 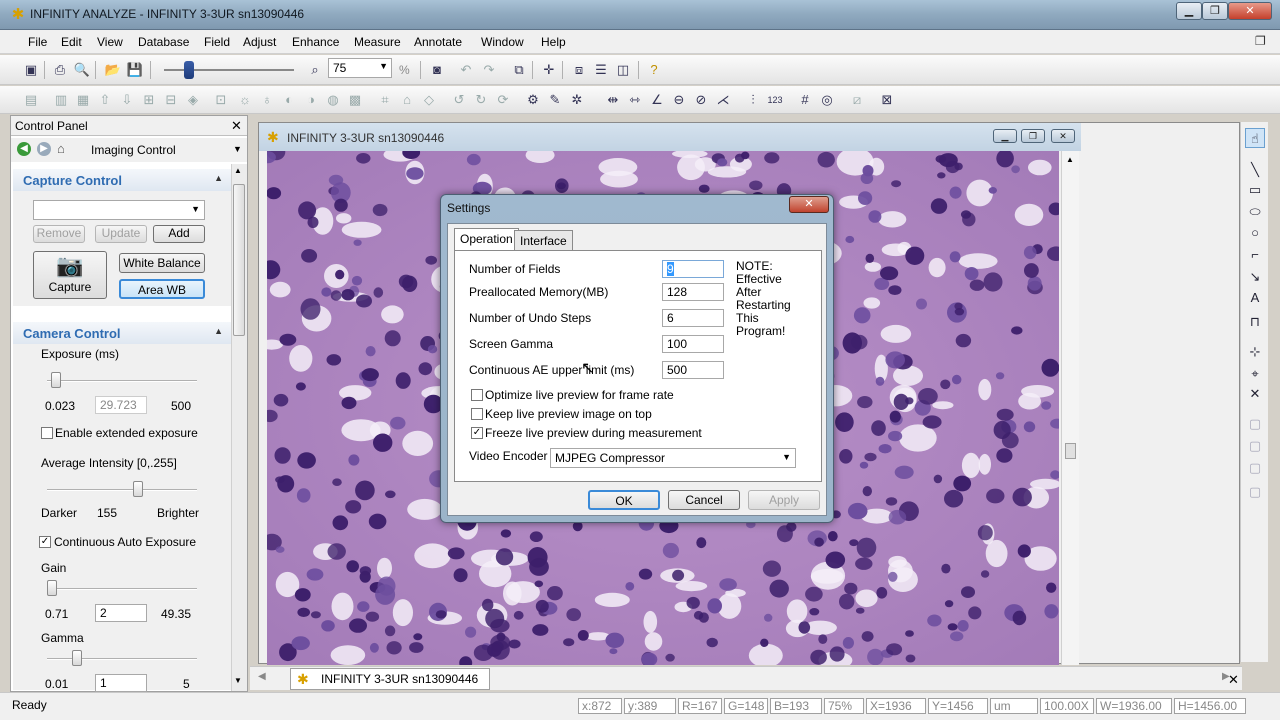 I want to click on tool-icon-1: ▤, so click(x=31, y=100).